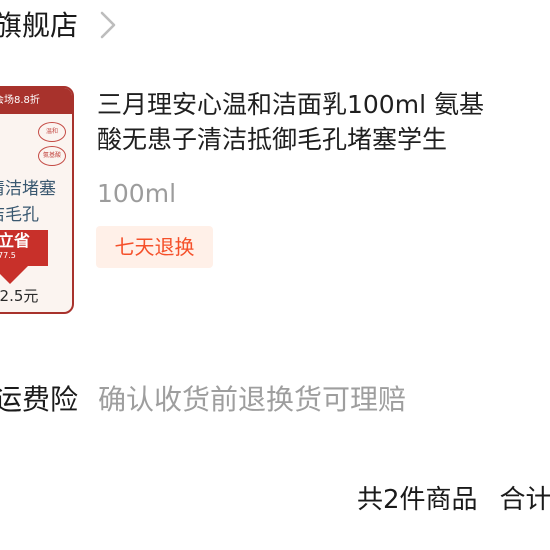 Image resolution: width=550 pixels, height=550 pixels. Describe the element at coordinates (39, 399) in the screenshot. I see `shipping-insurance-label: 运费险` at that location.